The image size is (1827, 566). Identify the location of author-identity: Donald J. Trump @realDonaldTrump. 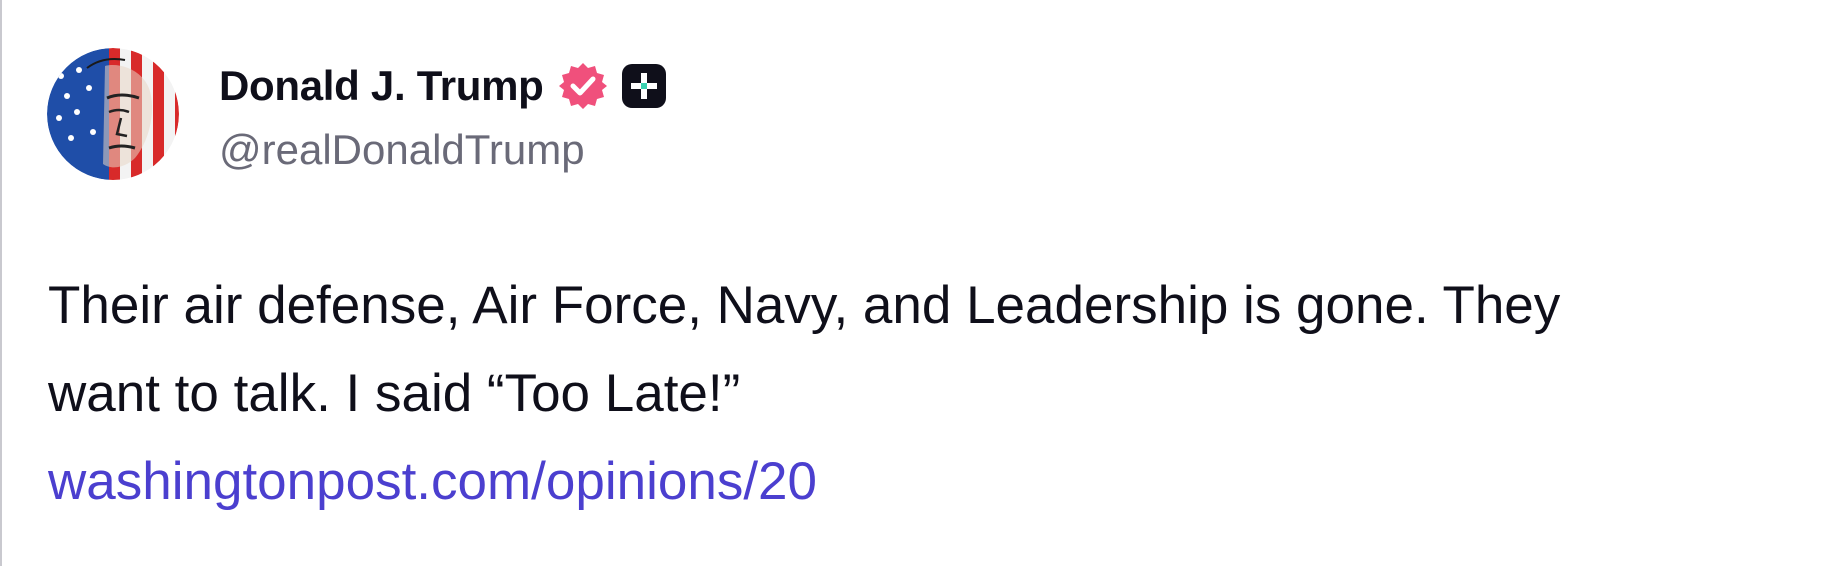
(442, 114).